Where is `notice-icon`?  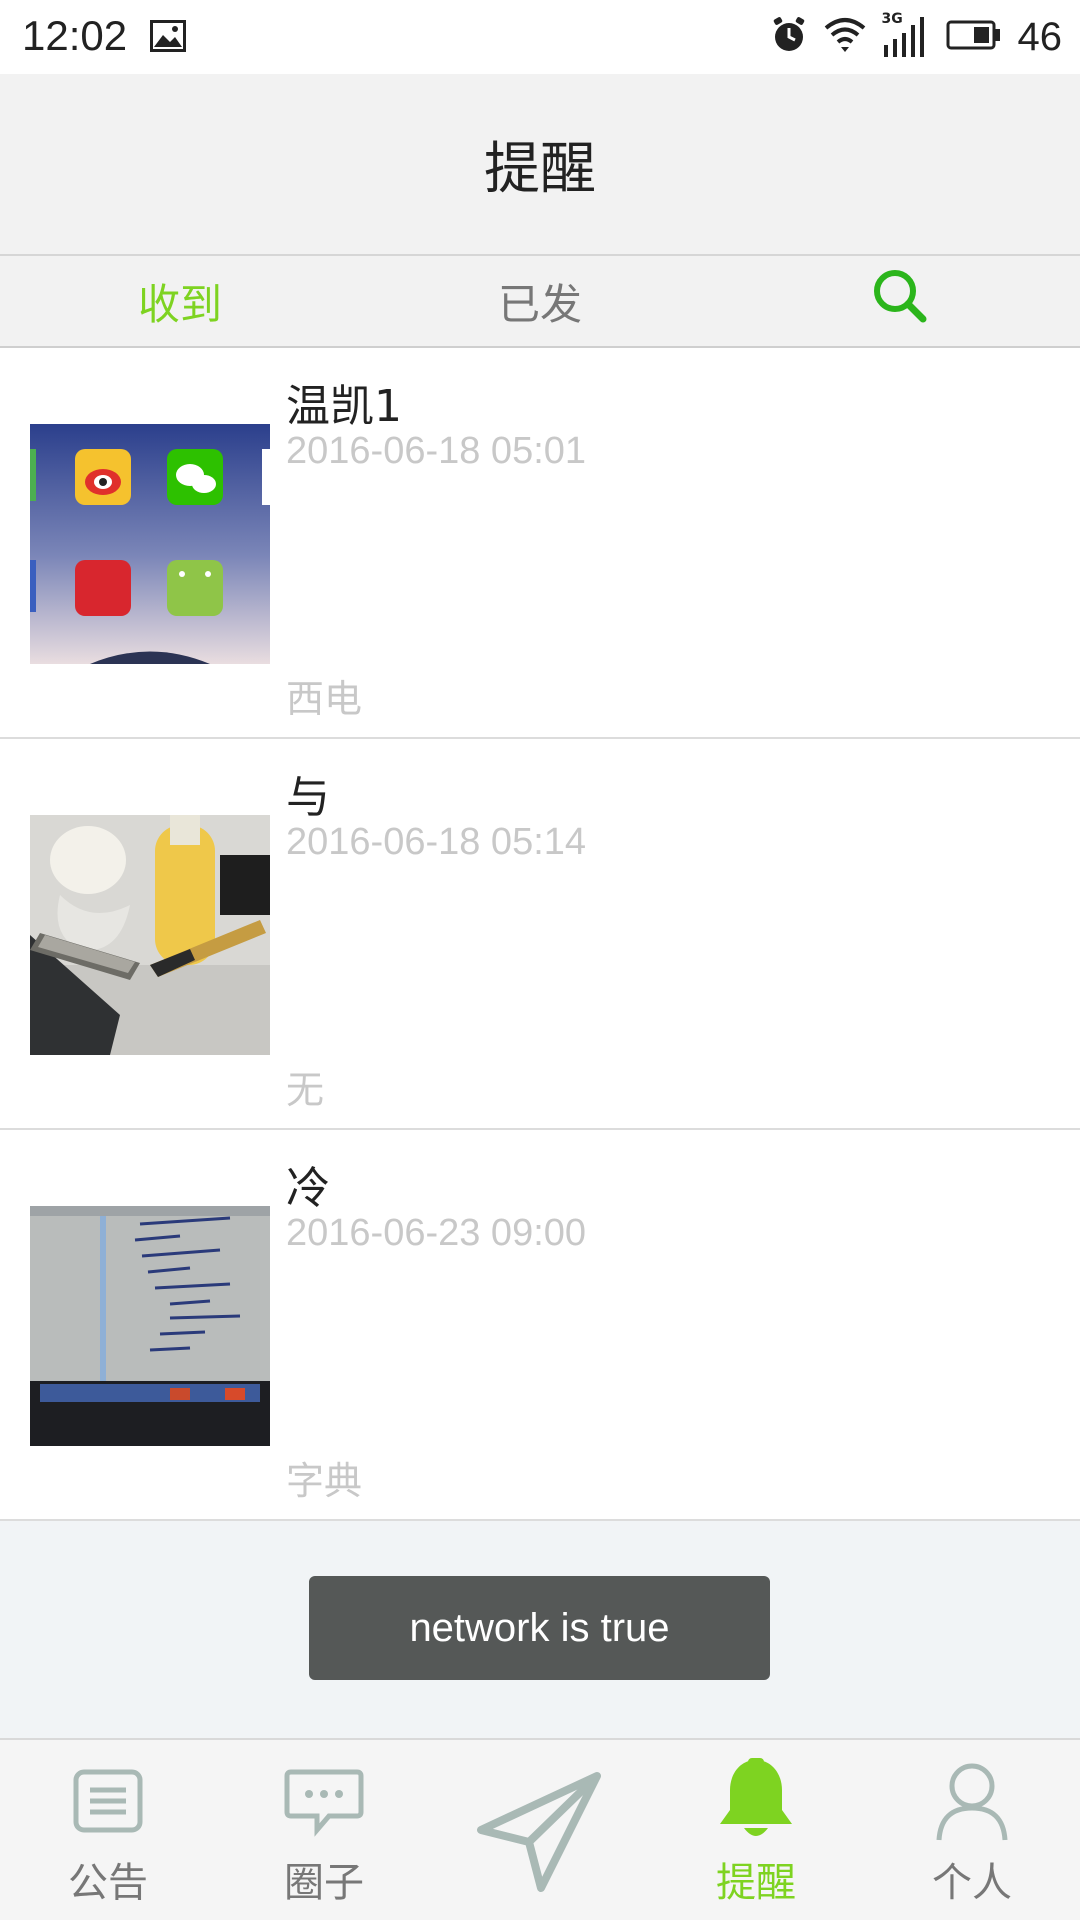 notice-icon is located at coordinates (108, 1801).